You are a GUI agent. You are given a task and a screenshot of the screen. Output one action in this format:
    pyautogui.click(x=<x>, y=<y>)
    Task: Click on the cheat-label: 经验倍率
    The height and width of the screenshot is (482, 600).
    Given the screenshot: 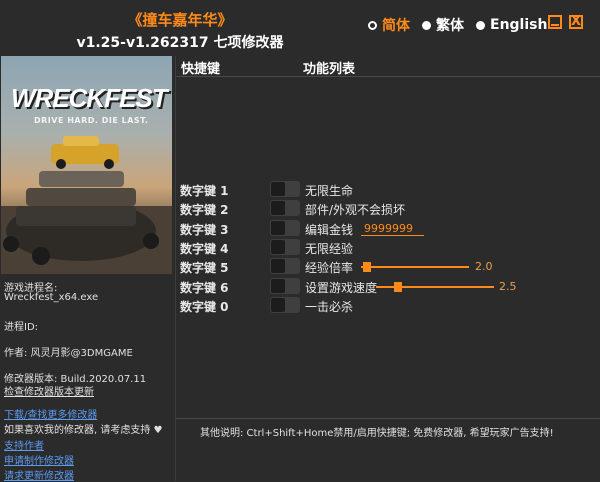 What is the action you would take?
    pyautogui.click(x=329, y=268)
    